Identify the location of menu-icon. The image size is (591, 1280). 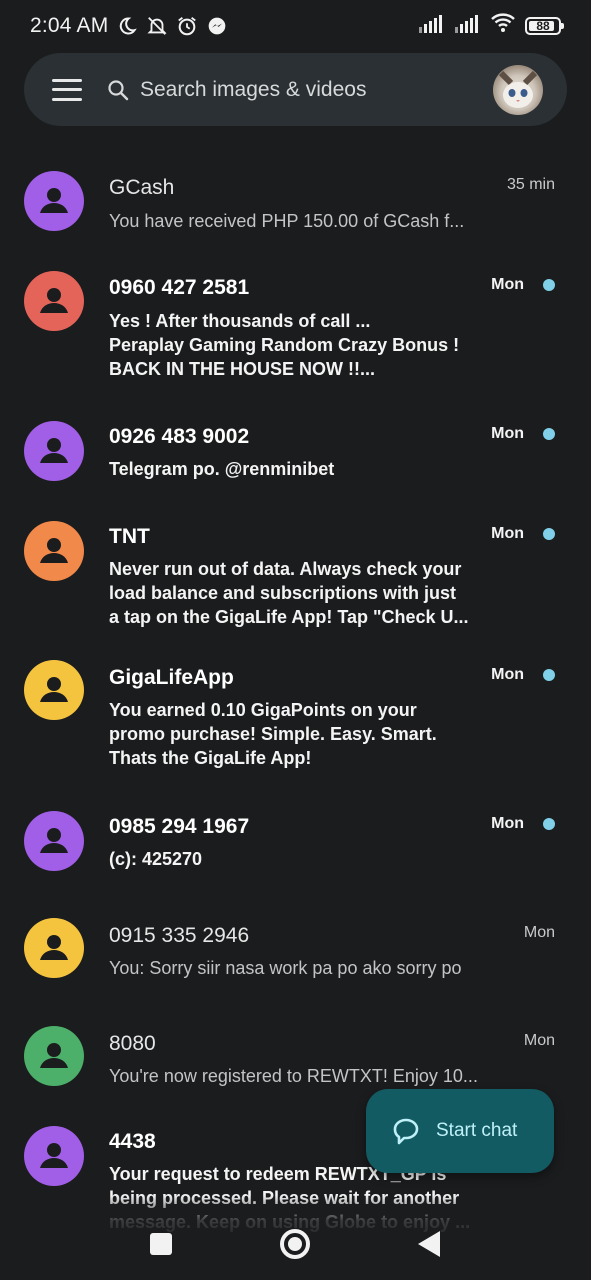
(67, 89).